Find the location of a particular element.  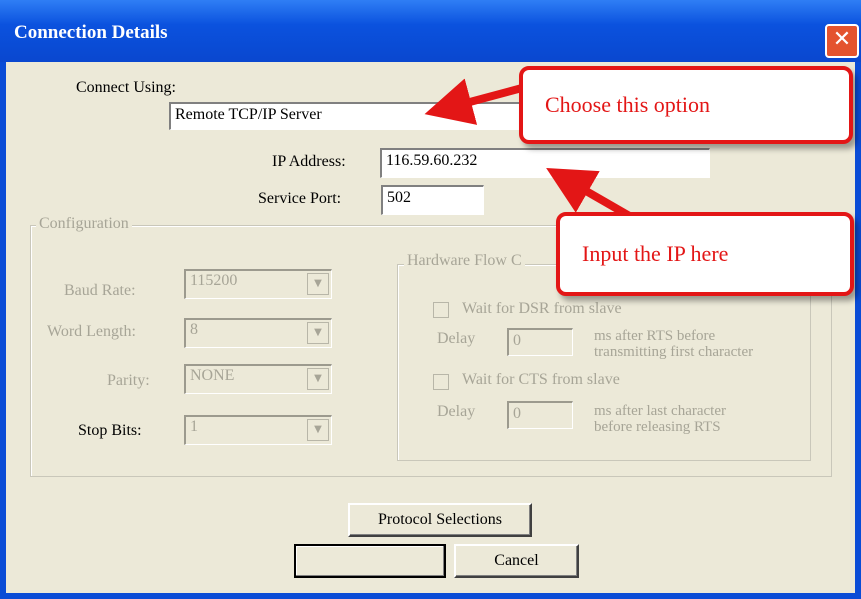

cts-checkbox is located at coordinates (441, 382).